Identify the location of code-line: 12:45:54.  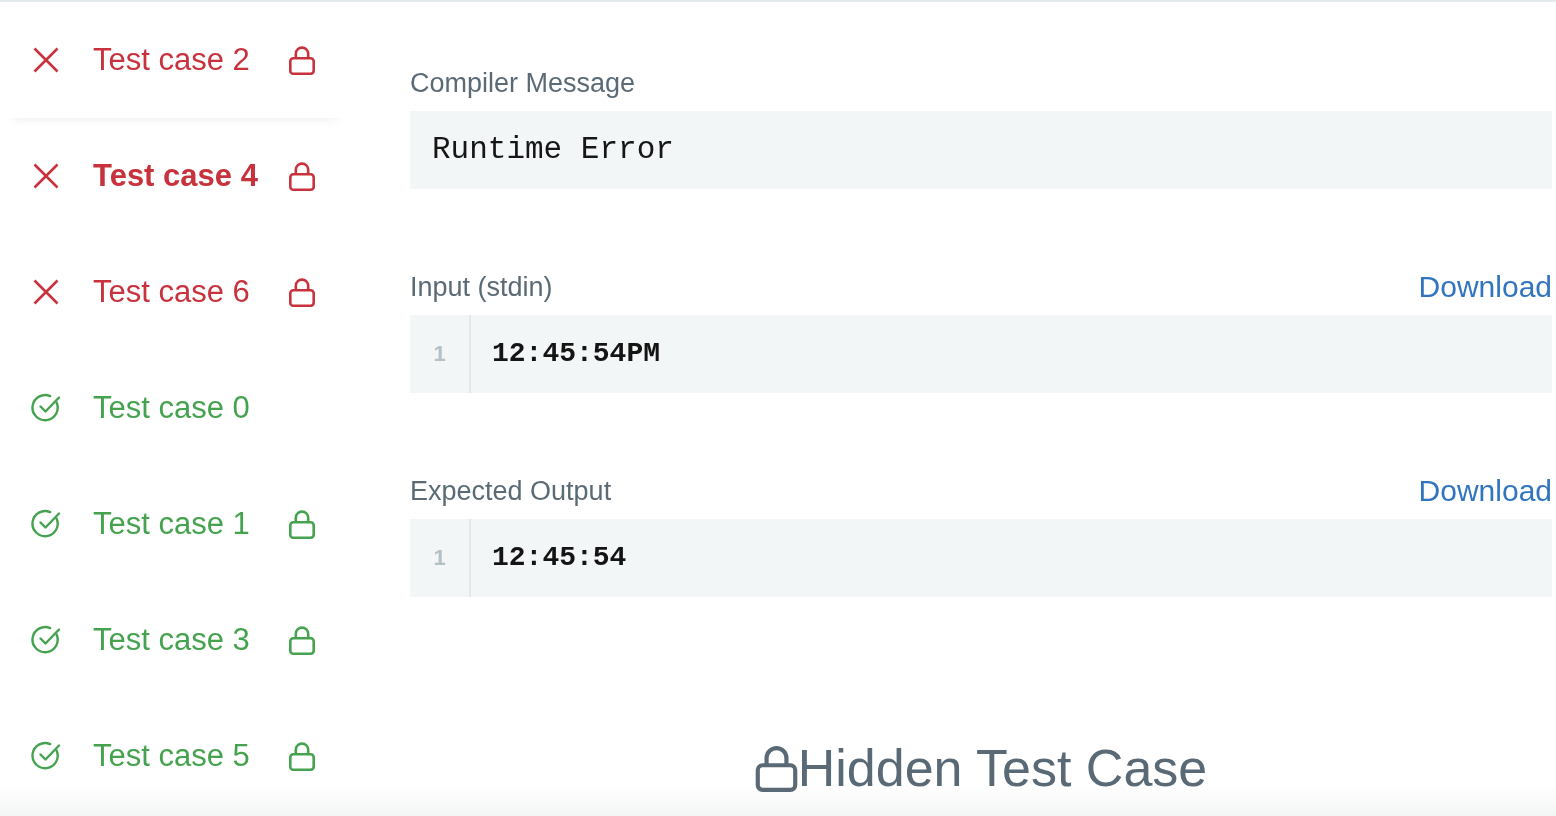
(559, 558).